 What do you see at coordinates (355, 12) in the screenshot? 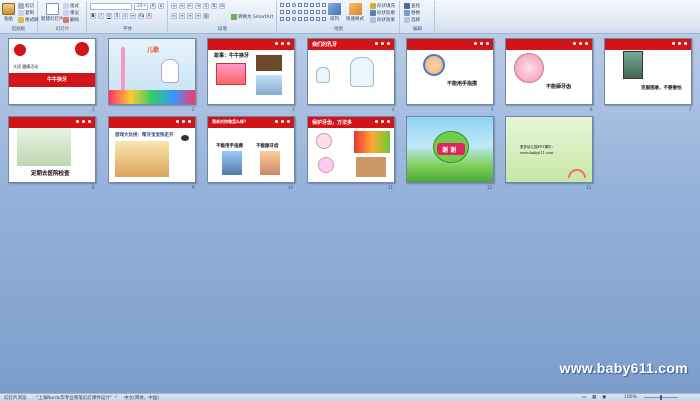
I see `quick-styles-button: 快速样式` at bounding box center [355, 12].